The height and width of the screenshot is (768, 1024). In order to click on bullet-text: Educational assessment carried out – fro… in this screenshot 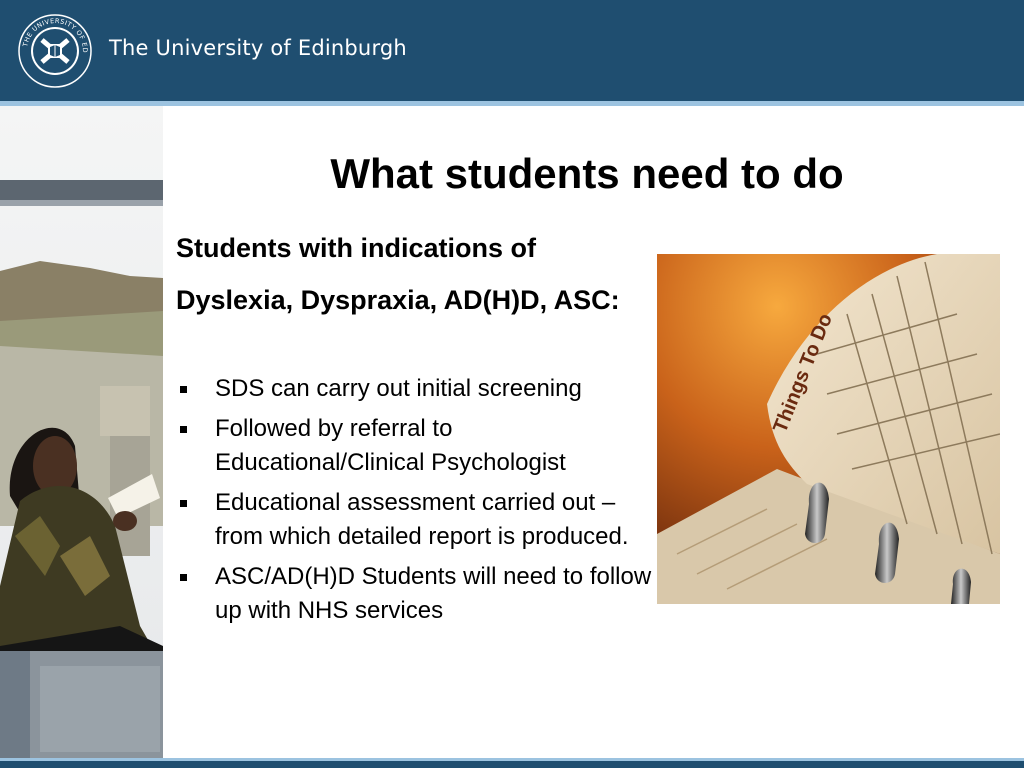, I will do `click(422, 519)`.